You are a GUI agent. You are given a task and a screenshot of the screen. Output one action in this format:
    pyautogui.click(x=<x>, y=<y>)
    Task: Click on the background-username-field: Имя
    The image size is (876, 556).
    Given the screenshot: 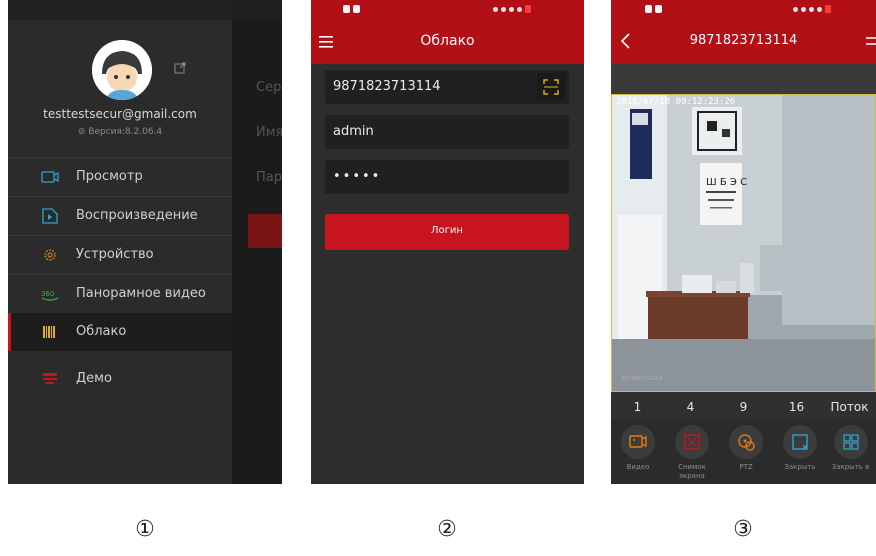 What is the action you would take?
    pyautogui.click(x=269, y=132)
    